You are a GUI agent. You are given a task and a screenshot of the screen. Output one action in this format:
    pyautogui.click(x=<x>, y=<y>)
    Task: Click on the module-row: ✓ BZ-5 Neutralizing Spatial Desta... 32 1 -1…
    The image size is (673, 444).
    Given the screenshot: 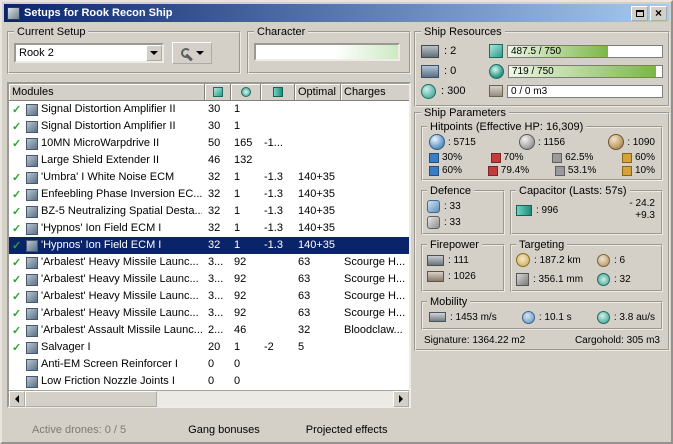 What is the action you would take?
    pyautogui.click(x=209, y=211)
    